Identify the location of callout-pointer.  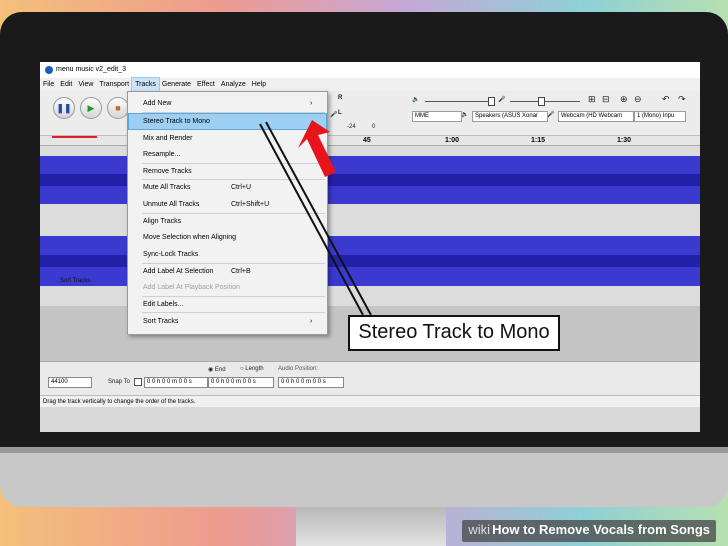
(311, 219).